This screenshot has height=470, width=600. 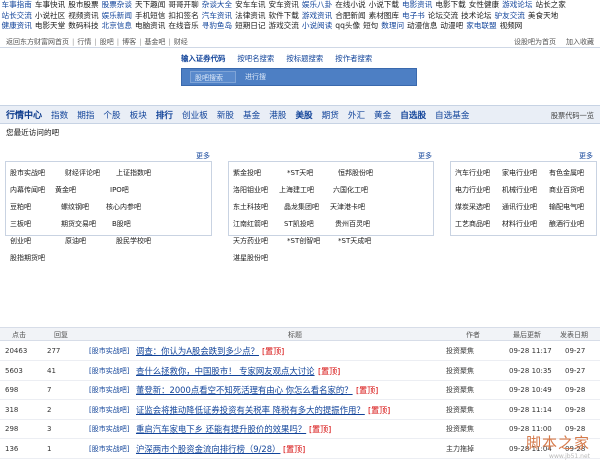 What do you see at coordinates (422, 26) in the screenshot?
I see `top-link: 动漫信息` at bounding box center [422, 26].